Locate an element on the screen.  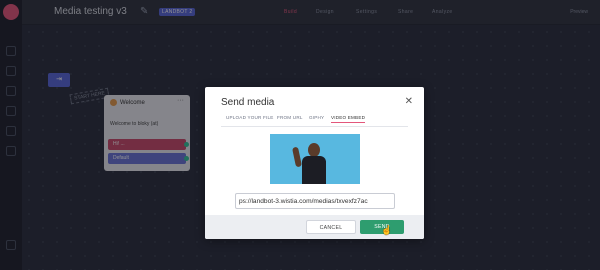
tab-video-embed: VIDEO EMBED is located at coordinates (348, 119).